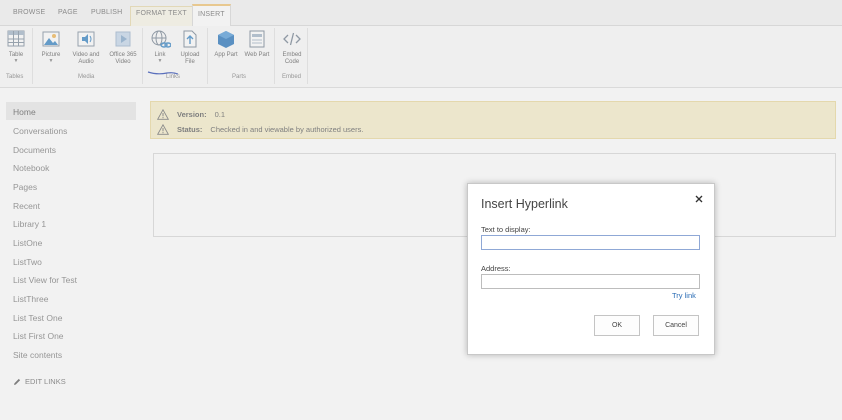 The image size is (842, 420). Describe the element at coordinates (676, 325) in the screenshot. I see `cancel-button: Cancel` at that location.